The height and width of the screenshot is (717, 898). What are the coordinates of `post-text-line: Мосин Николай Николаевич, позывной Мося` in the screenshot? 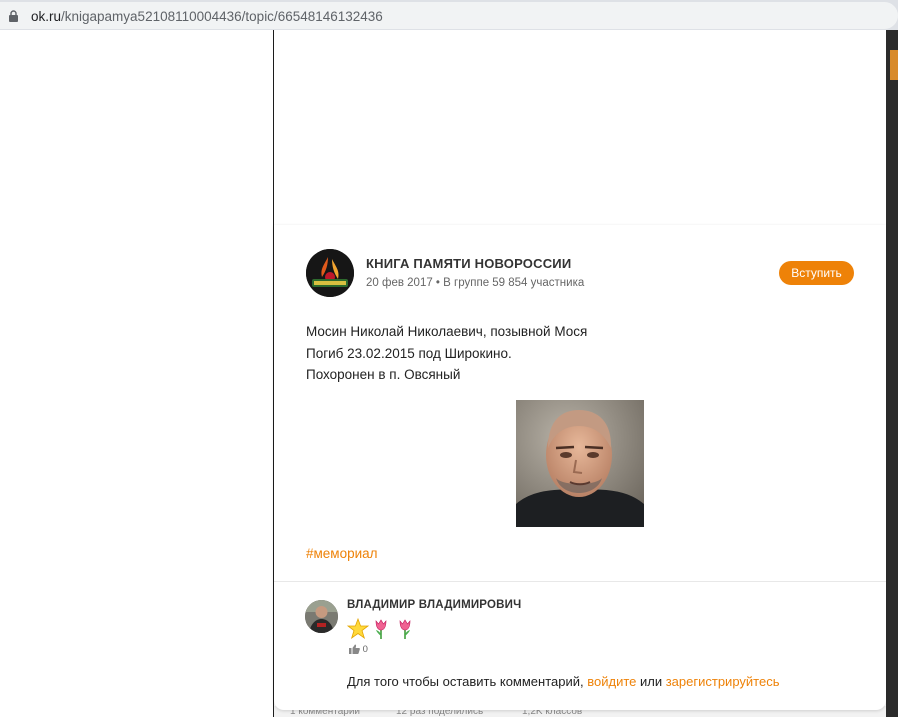 It's located at (447, 331).